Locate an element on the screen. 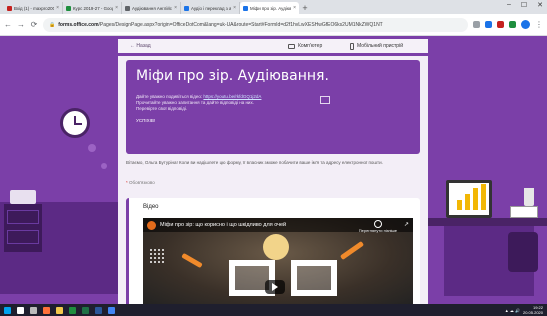  desktop-view-label: Комп'ютер is located at coordinates (310, 46).